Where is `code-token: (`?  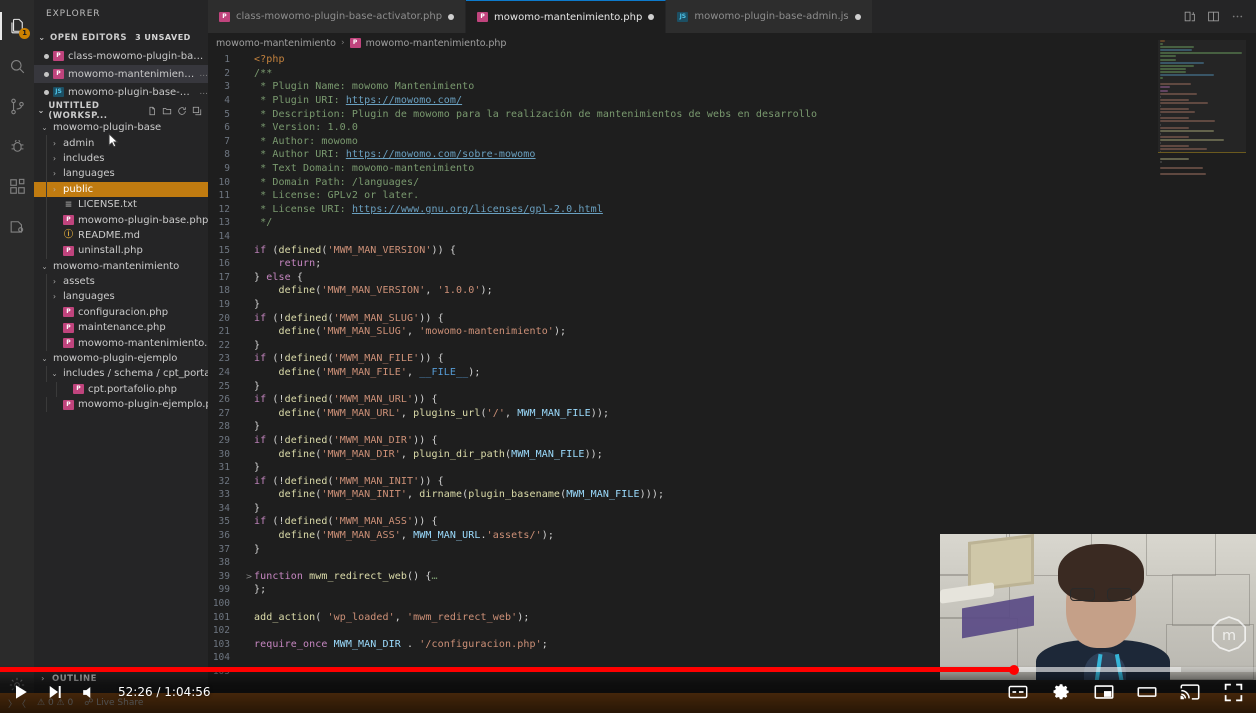
code-token: ( is located at coordinates (321, 617).